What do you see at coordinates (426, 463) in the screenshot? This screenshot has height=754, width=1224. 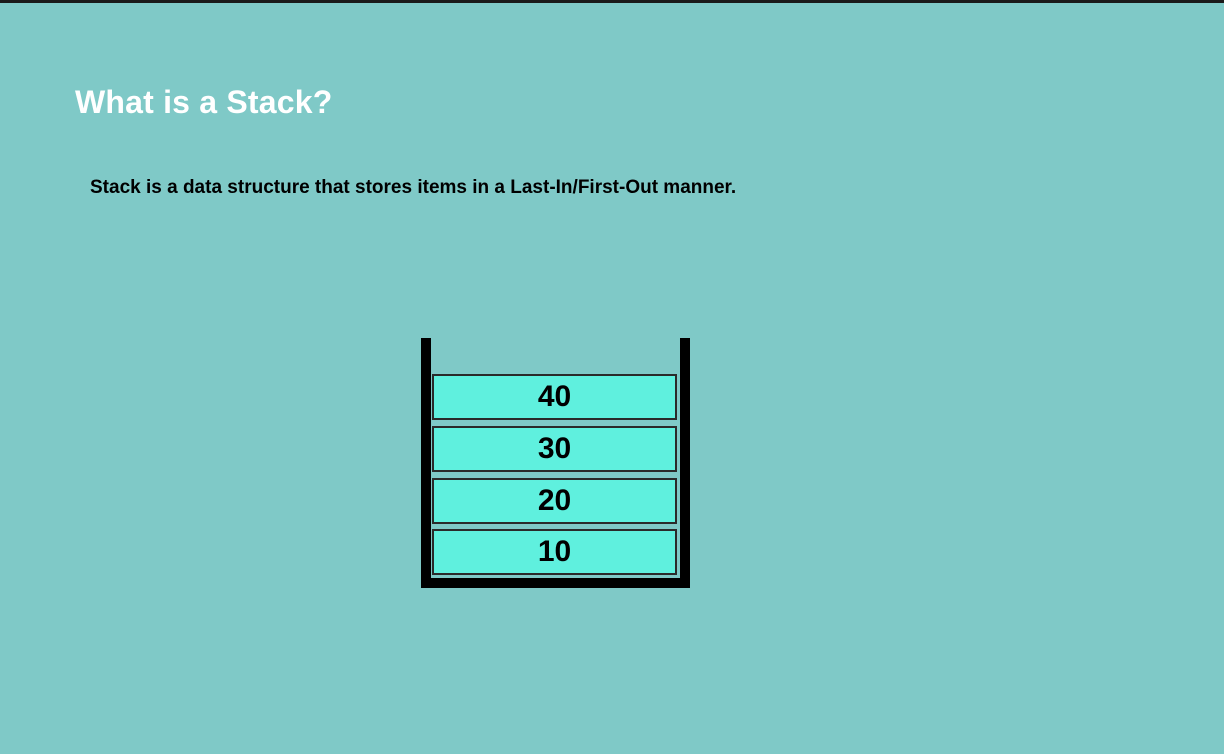 I see `stack-wall-left` at bounding box center [426, 463].